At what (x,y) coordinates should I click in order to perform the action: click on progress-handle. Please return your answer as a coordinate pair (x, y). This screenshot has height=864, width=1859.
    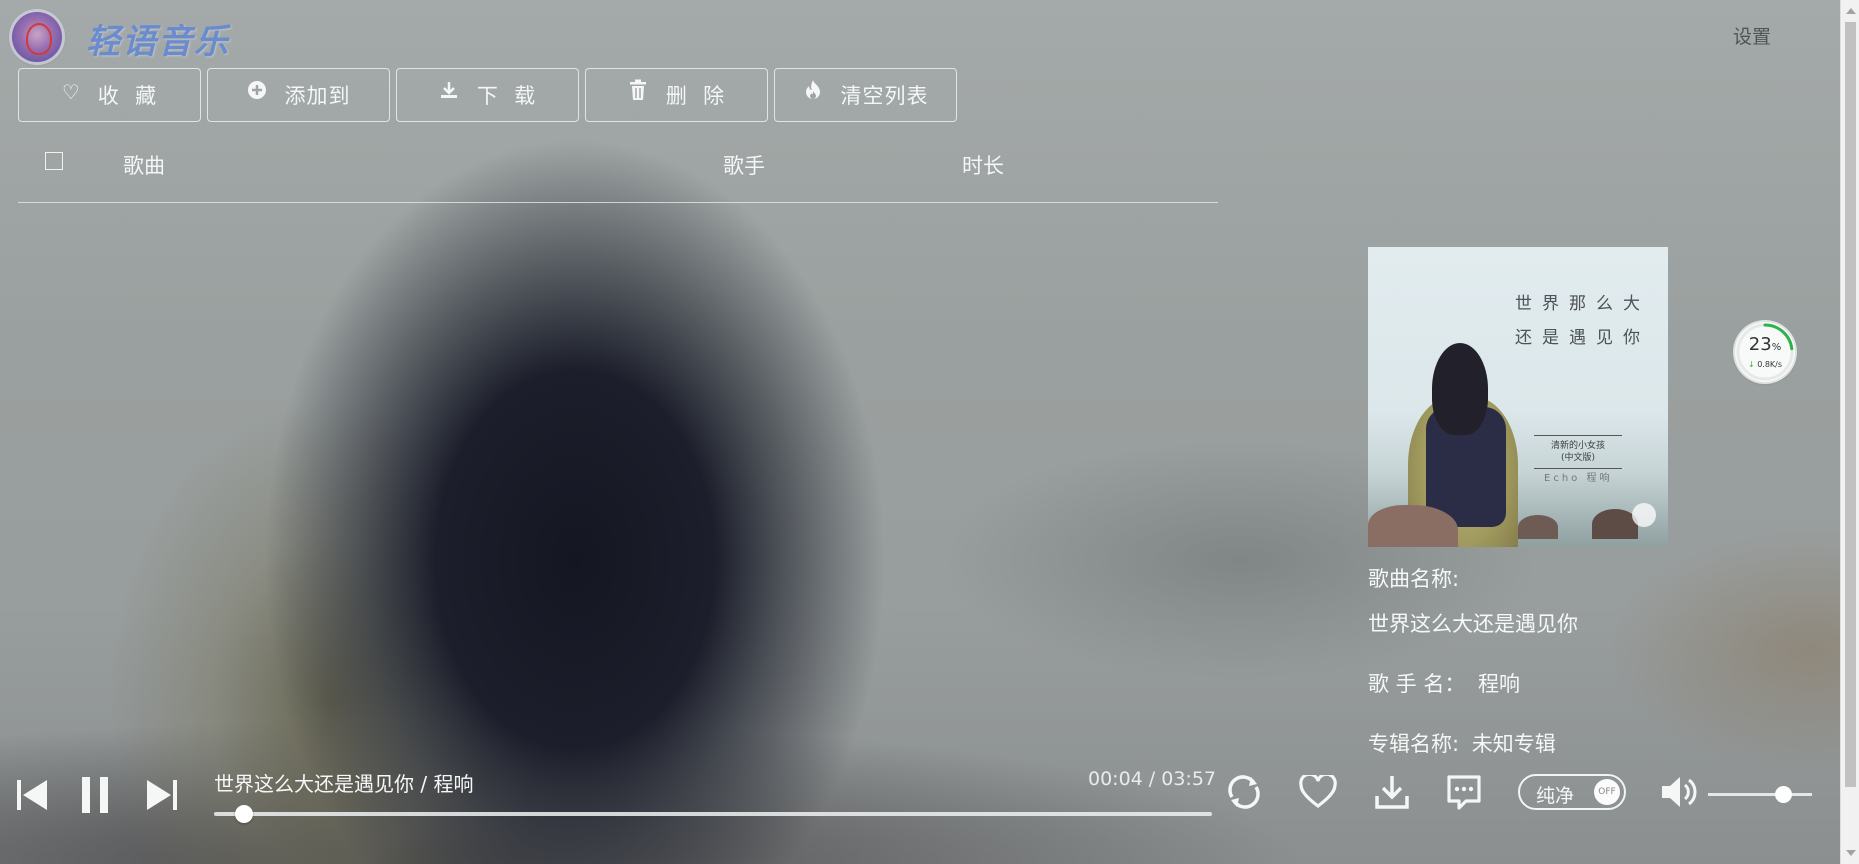
    Looking at the image, I should click on (243, 814).